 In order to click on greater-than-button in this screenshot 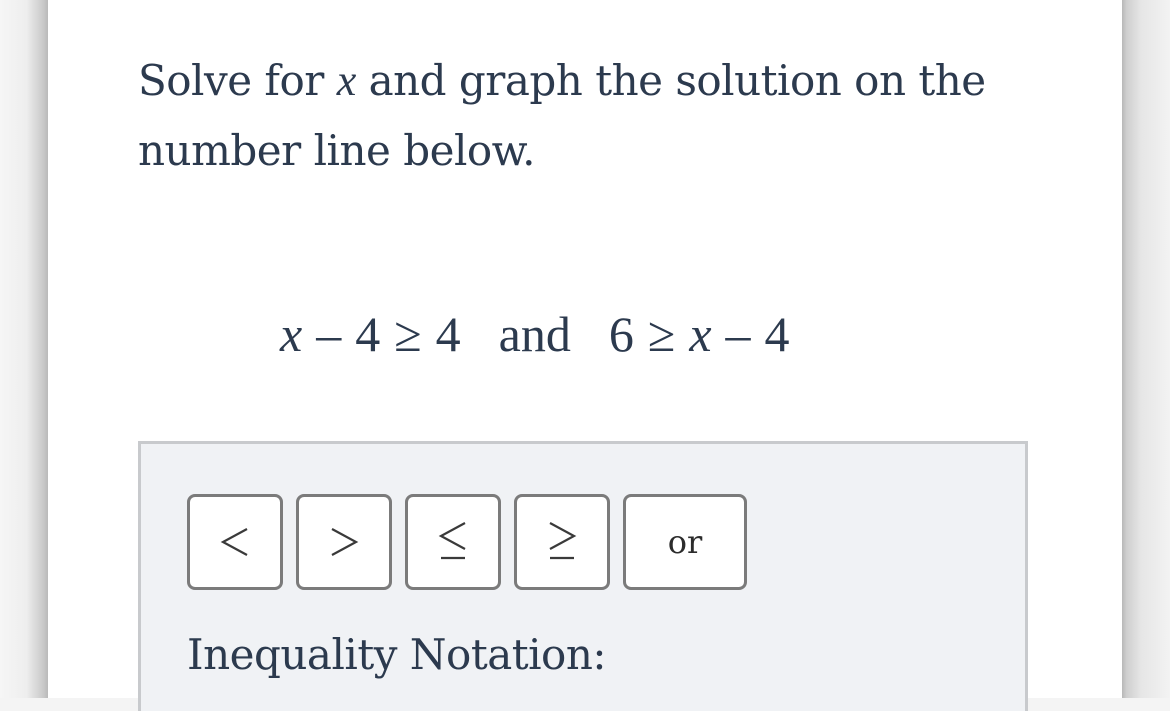, I will do `click(344, 542)`.